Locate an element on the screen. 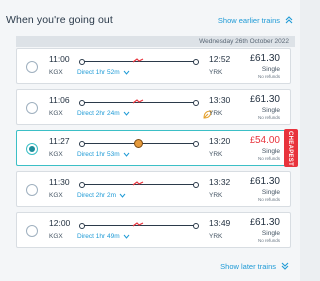 The image size is (320, 281). journey-details-toggle: Direct 1hr 49m is located at coordinates (103, 236).